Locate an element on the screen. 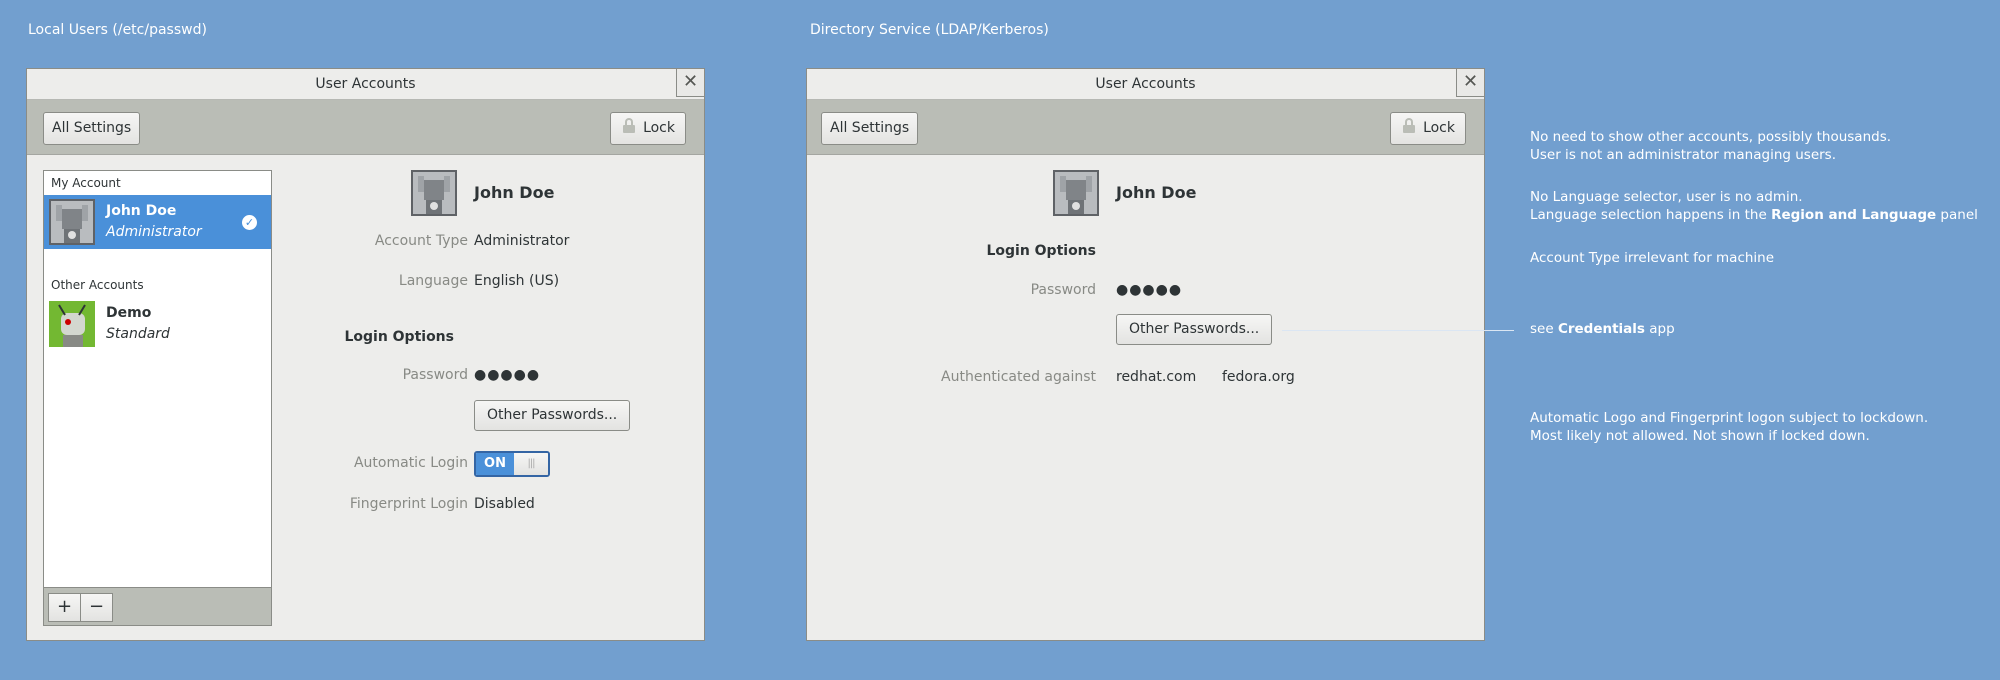 The height and width of the screenshot is (680, 2000). user-row-john-doe: John Doe Administrator ✓ is located at coordinates (157, 222).